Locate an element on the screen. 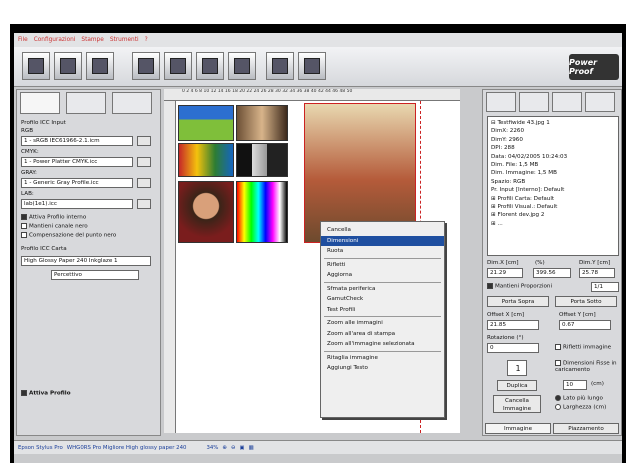 Image resolution: width=630 pixels, height=463 pixels. print-preview-icon is located at coordinates (210, 66).